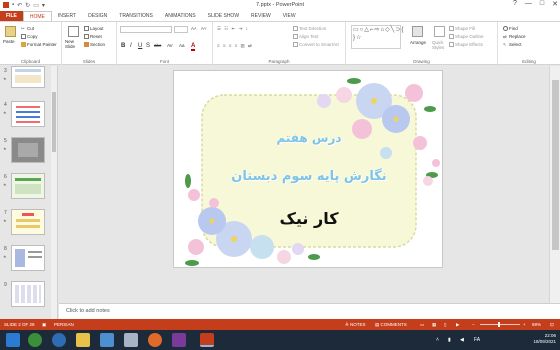  Describe the element at coordinates (123, 46) in the screenshot. I see `bold-button: B` at that location.